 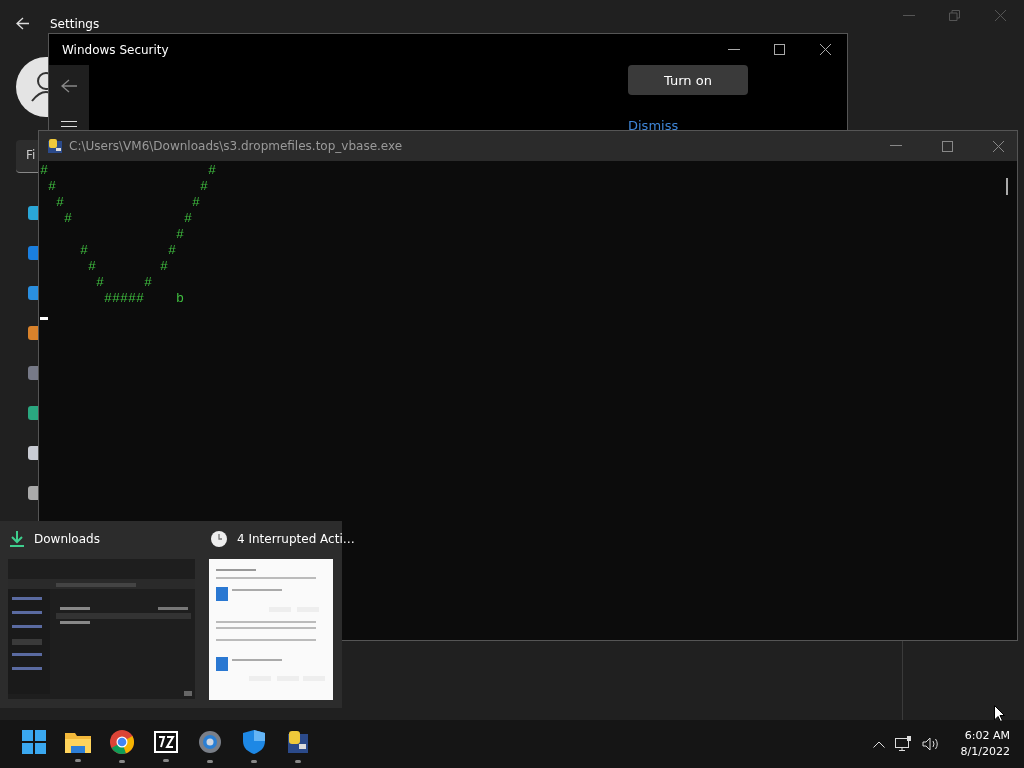 I want to click on clock: 6:02 AM 8/1/2022, so click(x=985, y=744).